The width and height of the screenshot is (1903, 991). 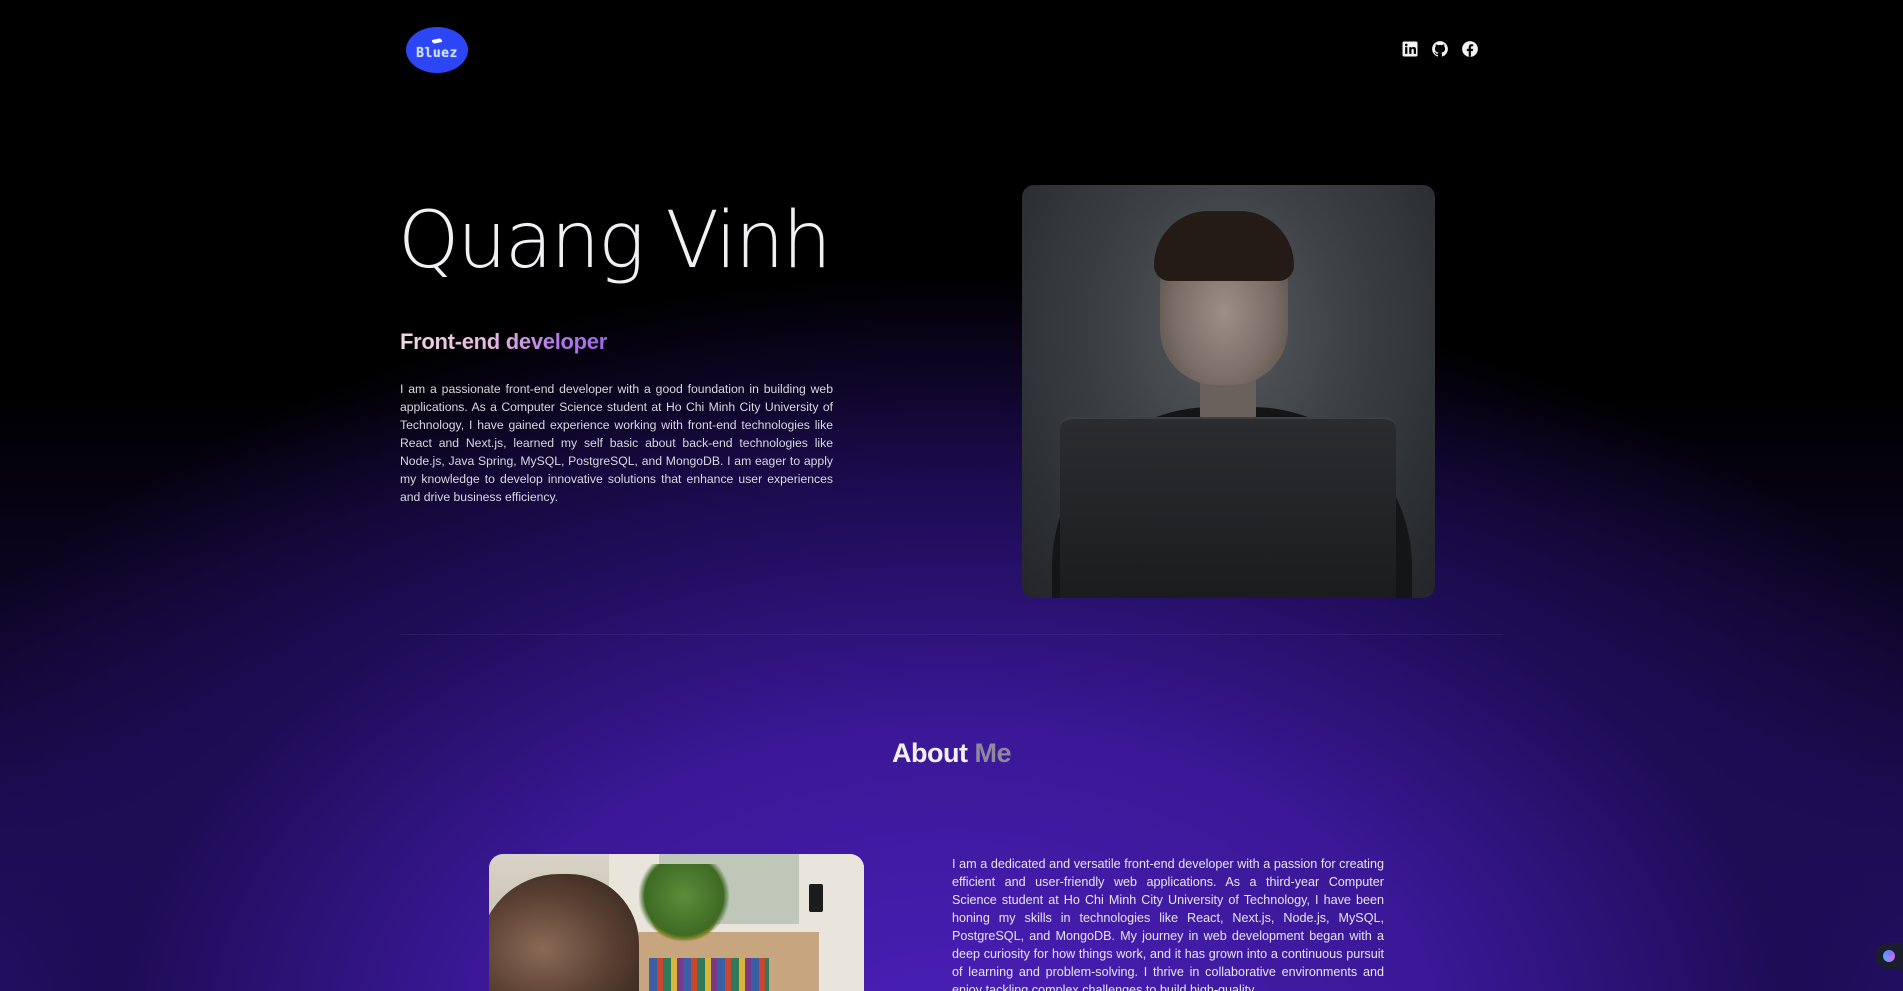 What do you see at coordinates (503, 341) in the screenshot?
I see `hero-role: Front-end developer` at bounding box center [503, 341].